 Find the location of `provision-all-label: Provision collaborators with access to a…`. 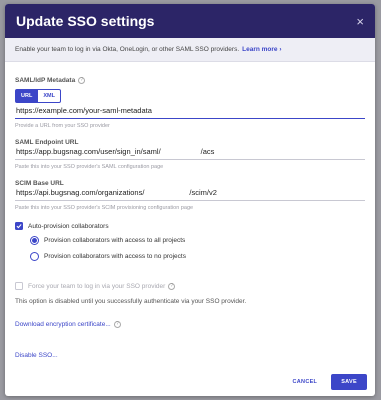

provision-all-label: Provision collaborators with access to a… is located at coordinates (115, 240).